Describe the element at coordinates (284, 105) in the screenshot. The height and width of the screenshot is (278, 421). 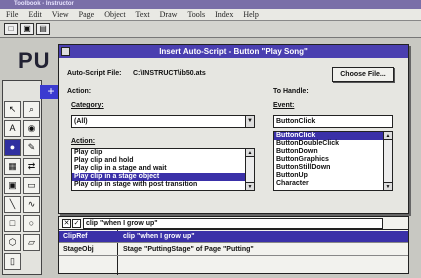
I see `event-label: Event:` at that location.